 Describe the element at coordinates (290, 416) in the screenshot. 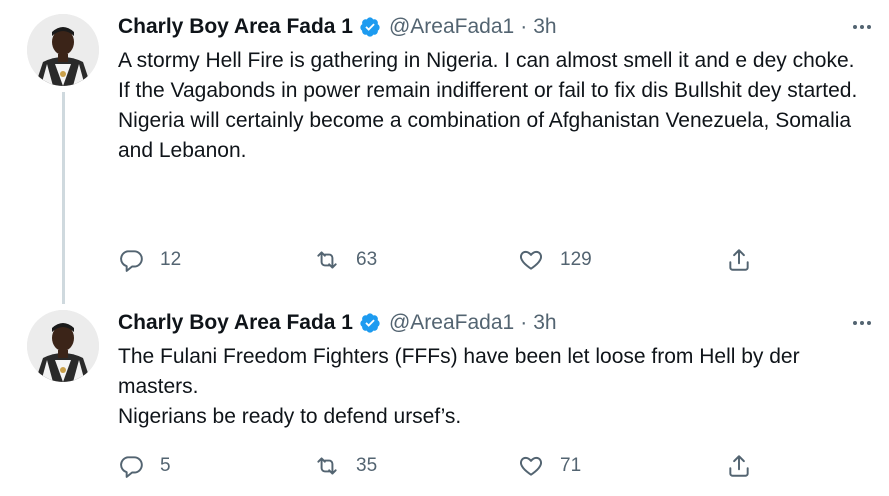

I see `tweet-text-line: Nigerians be ready to defend ursef’s.` at that location.